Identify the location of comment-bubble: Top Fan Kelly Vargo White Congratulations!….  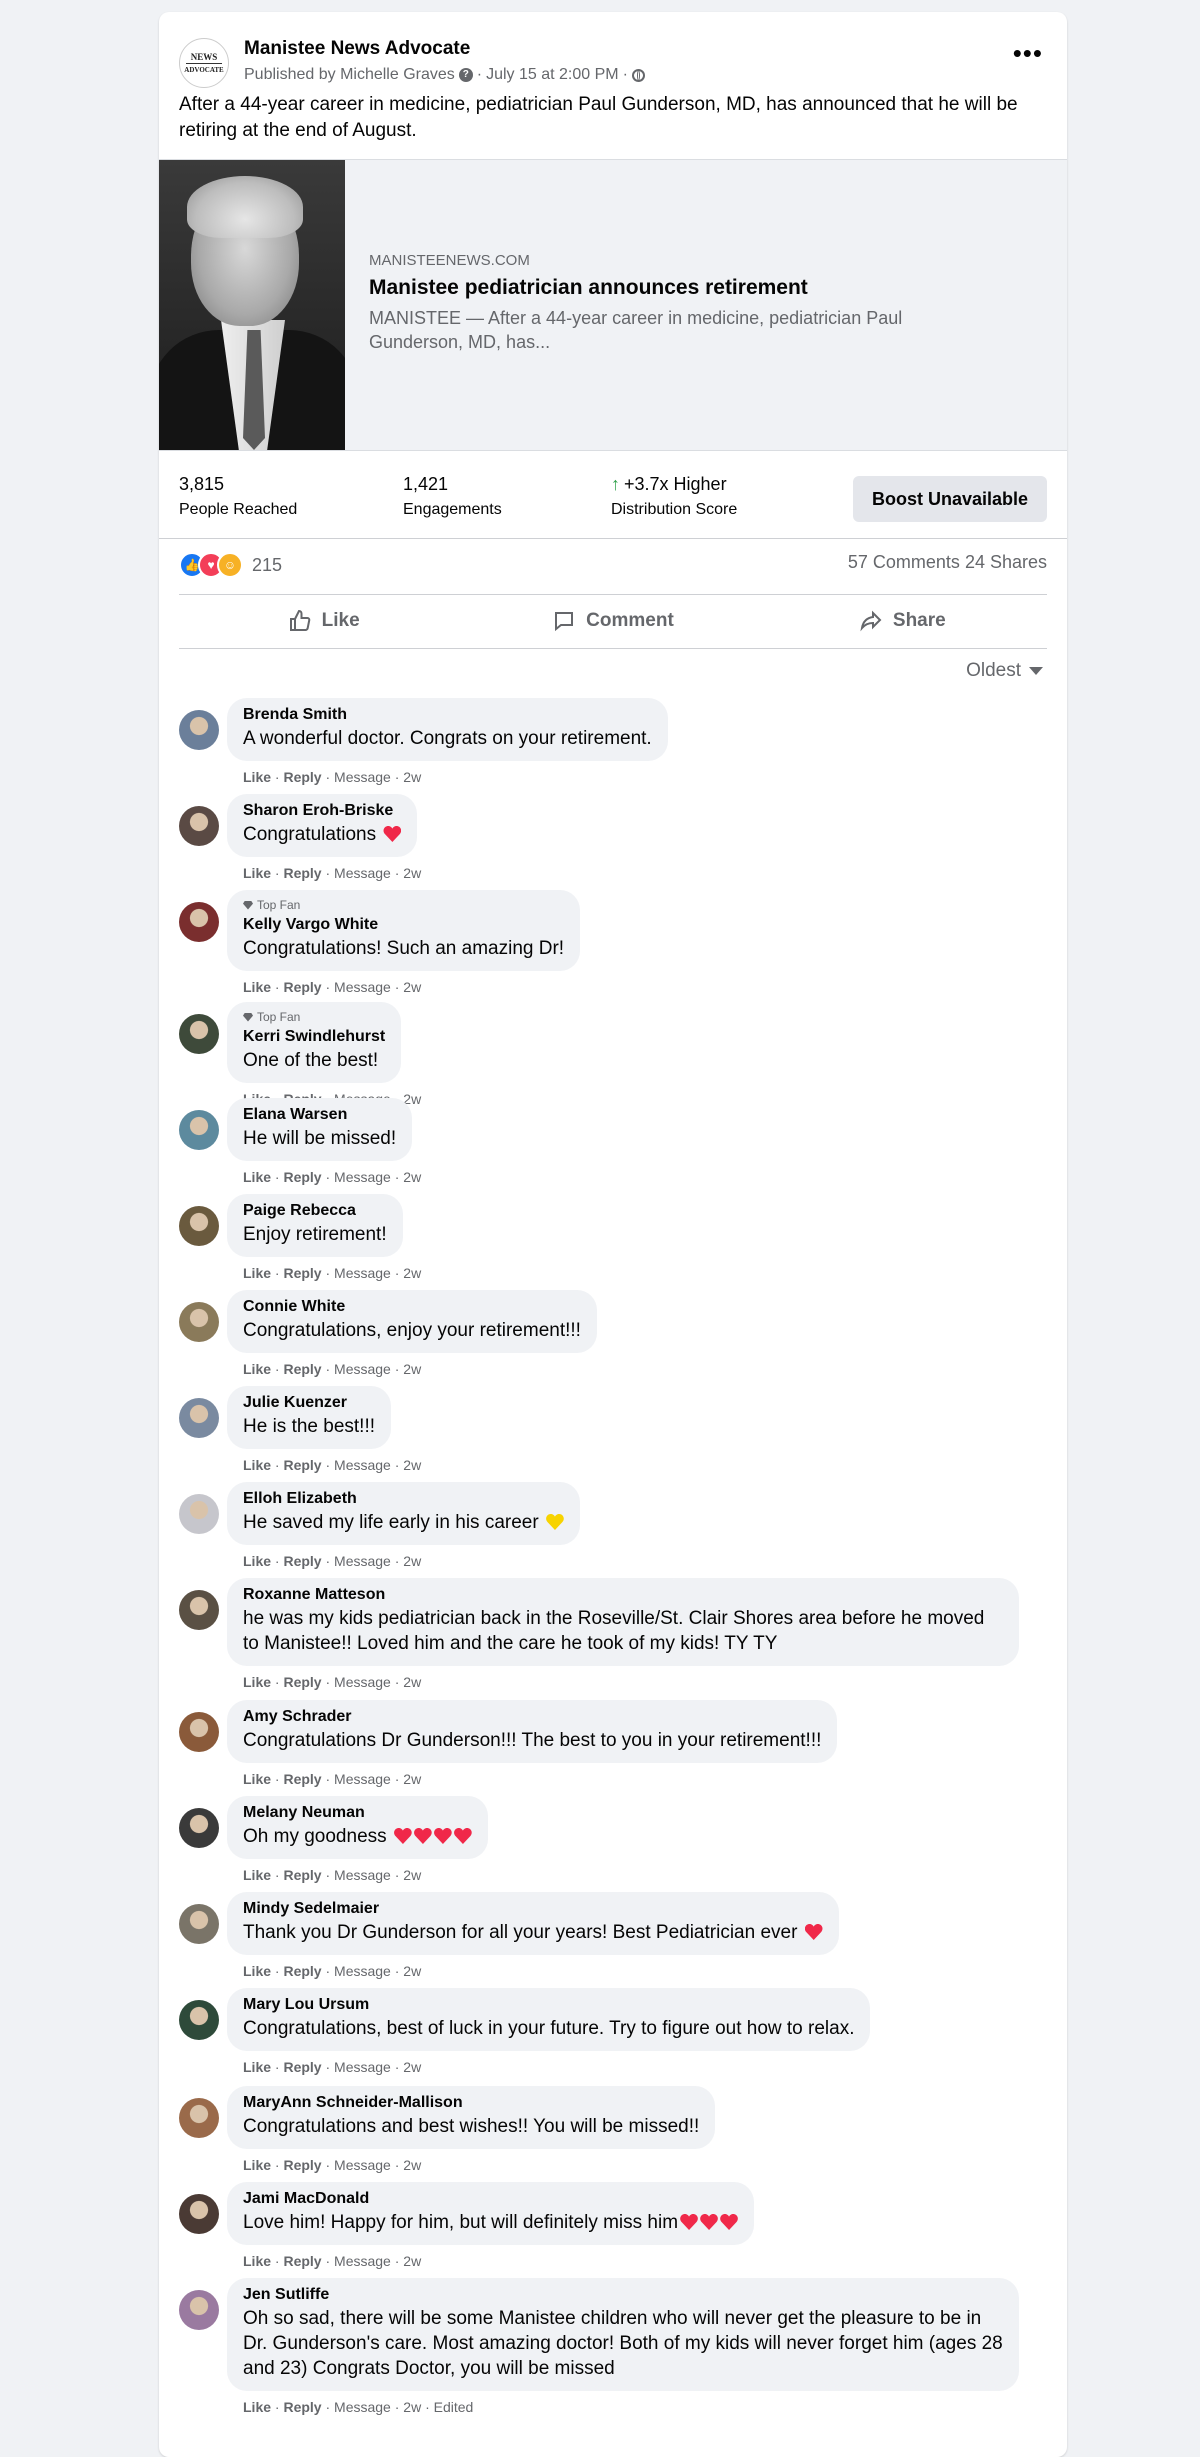
(404, 930).